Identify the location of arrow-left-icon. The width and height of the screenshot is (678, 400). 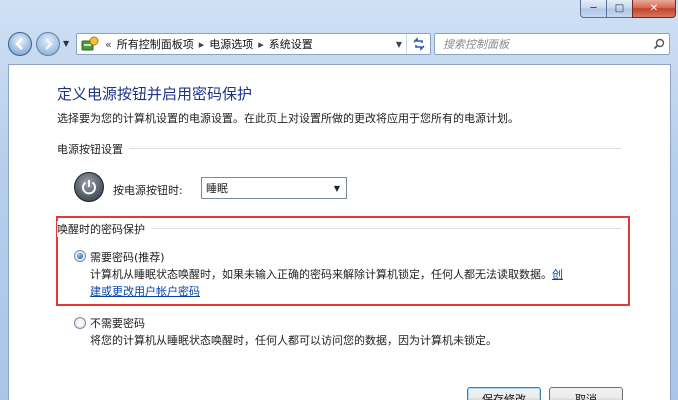
(19, 44).